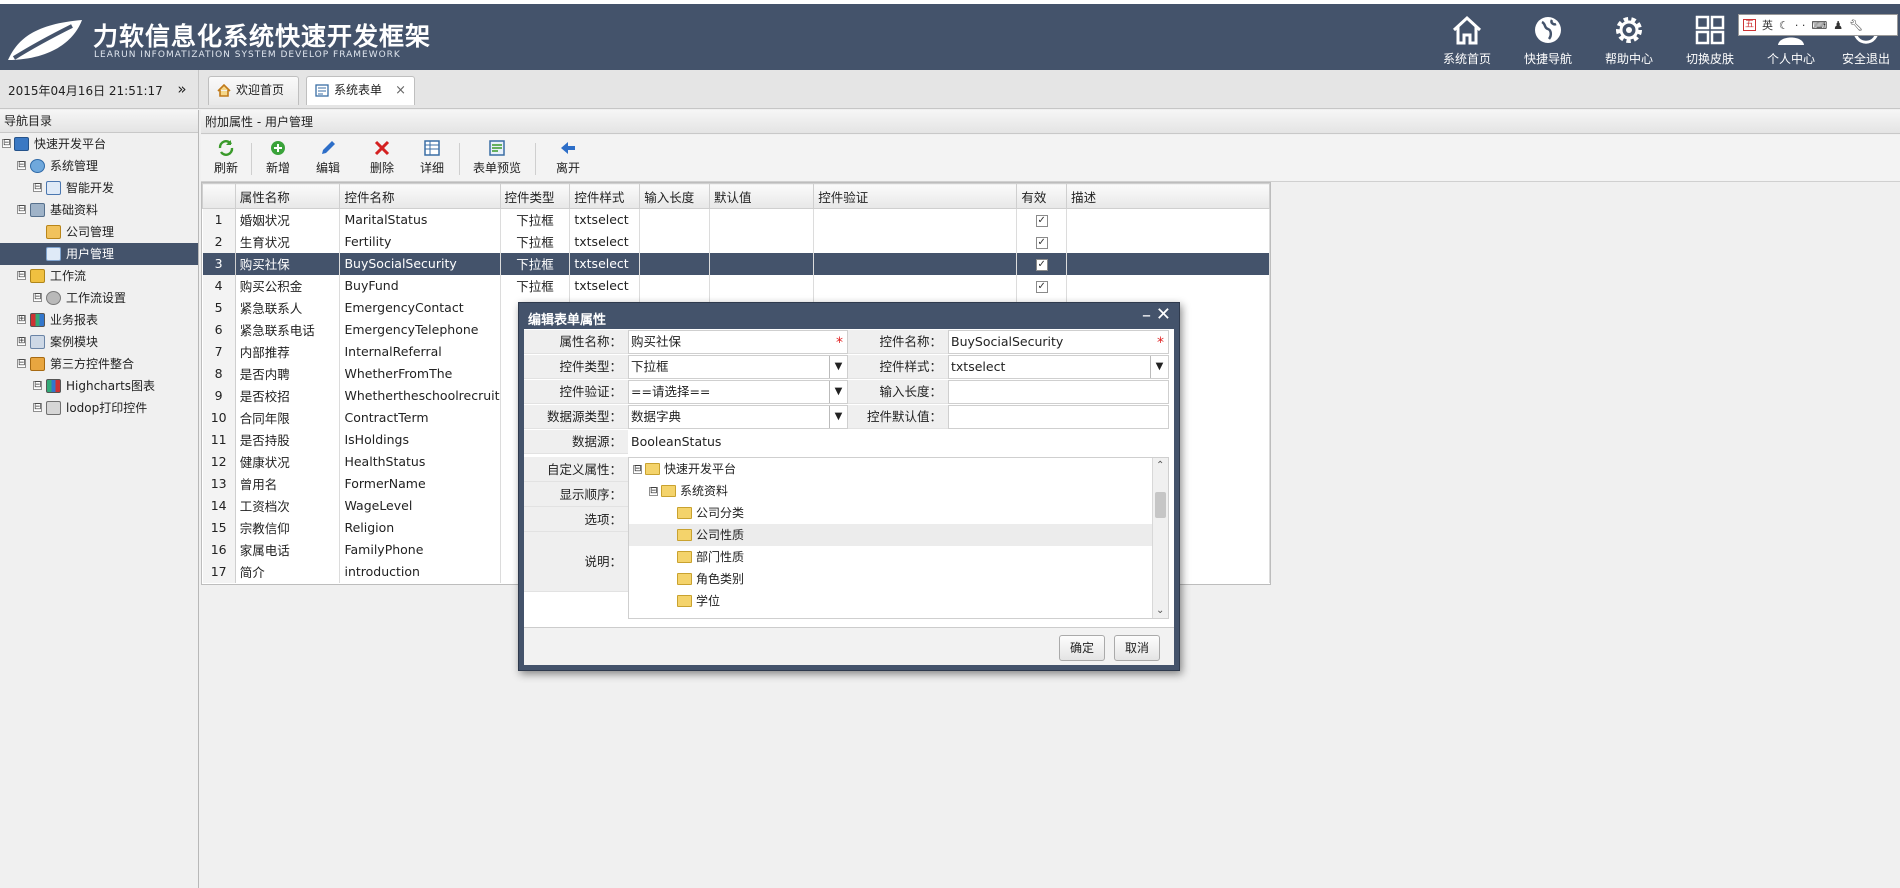  I want to click on wrench-icon: 🔧︎, so click(1856, 25).